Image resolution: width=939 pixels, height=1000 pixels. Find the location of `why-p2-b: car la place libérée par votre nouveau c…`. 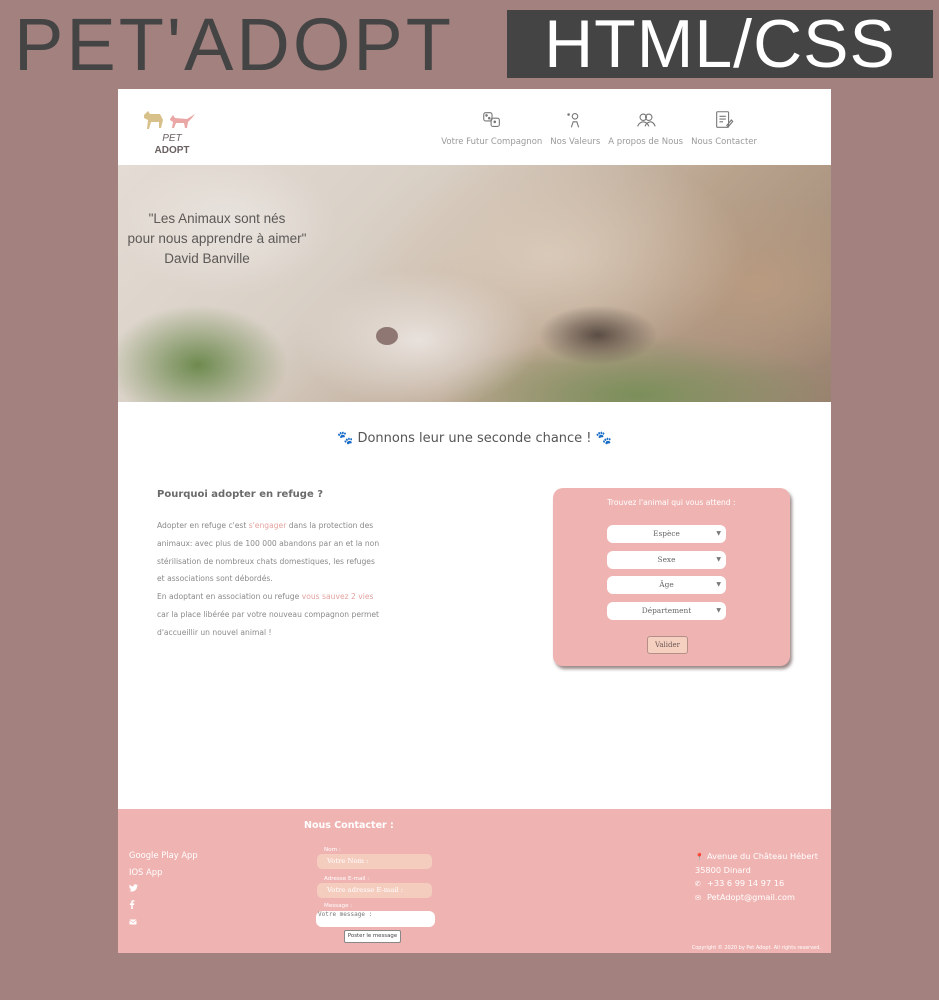

why-p2-b: car la place libérée par votre nouveau c… is located at coordinates (268, 623).